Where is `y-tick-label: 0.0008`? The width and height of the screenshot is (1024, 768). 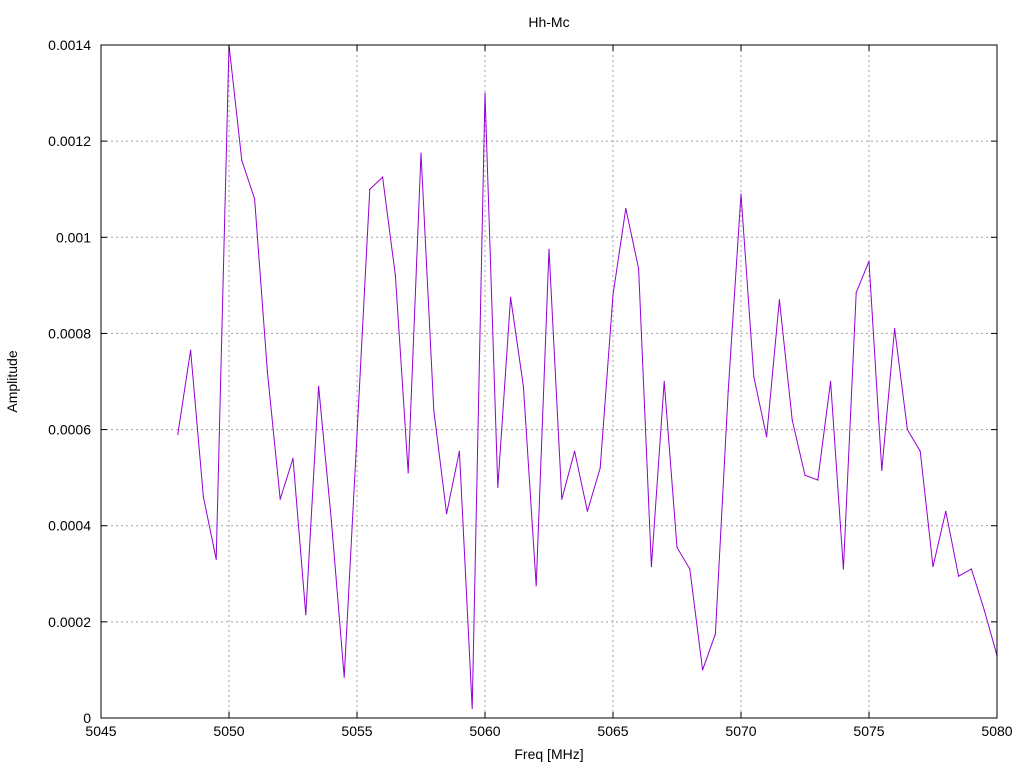 y-tick-label: 0.0008 is located at coordinates (69, 333).